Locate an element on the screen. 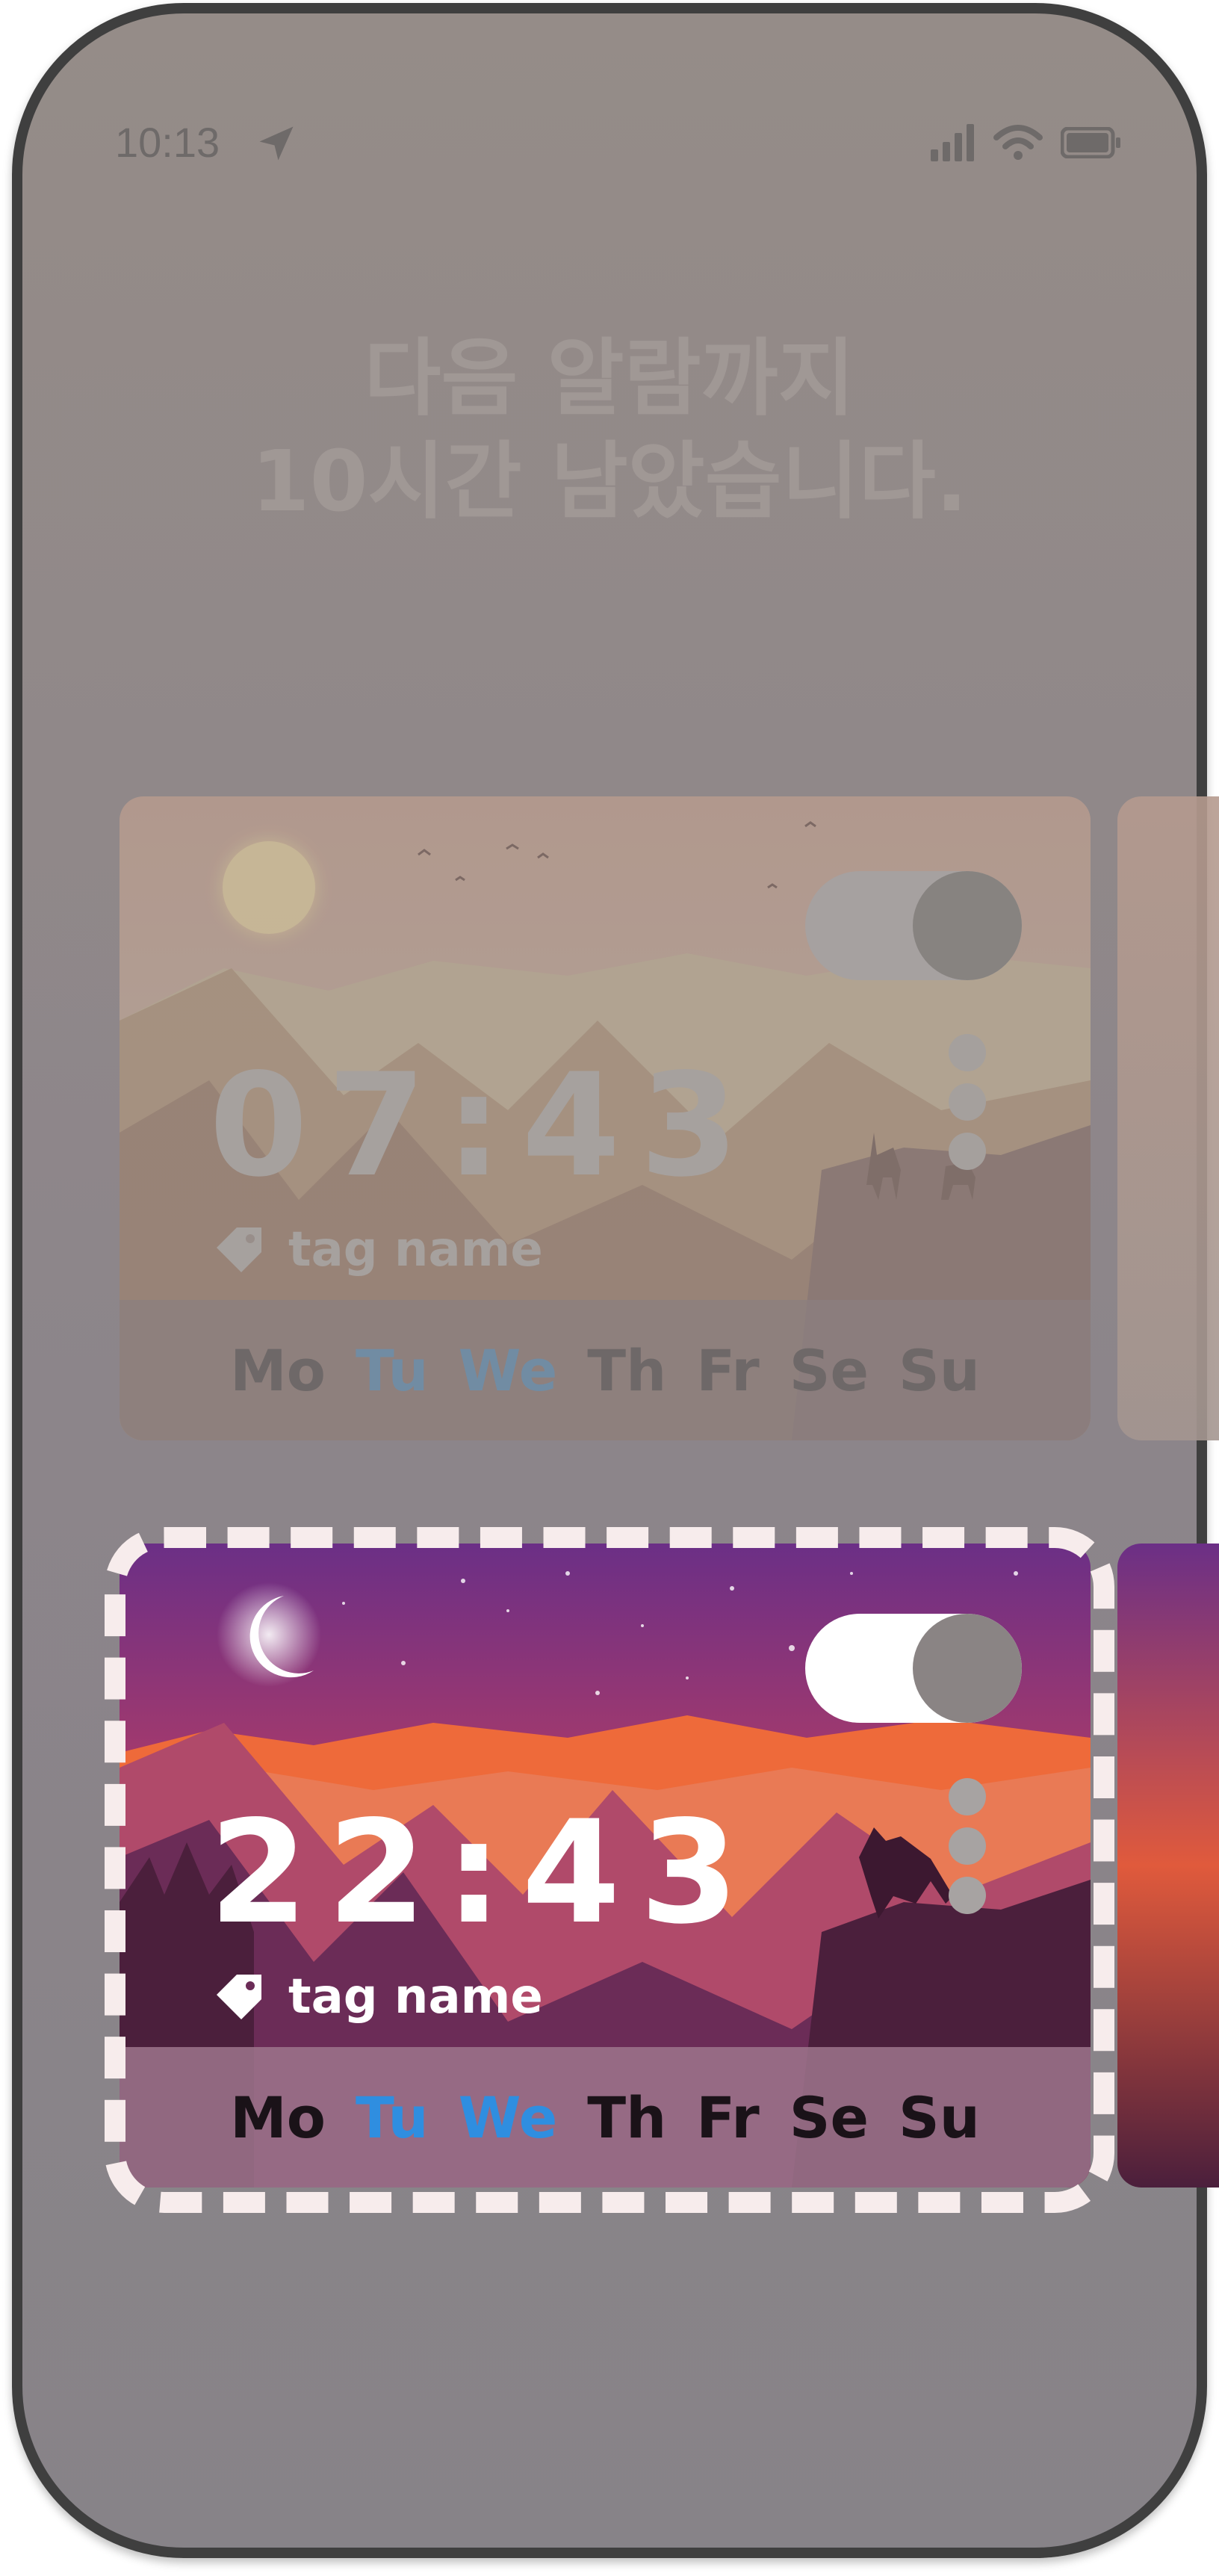 Image resolution: width=1219 pixels, height=2576 pixels. tag-label: tag name is located at coordinates (415, 1250).